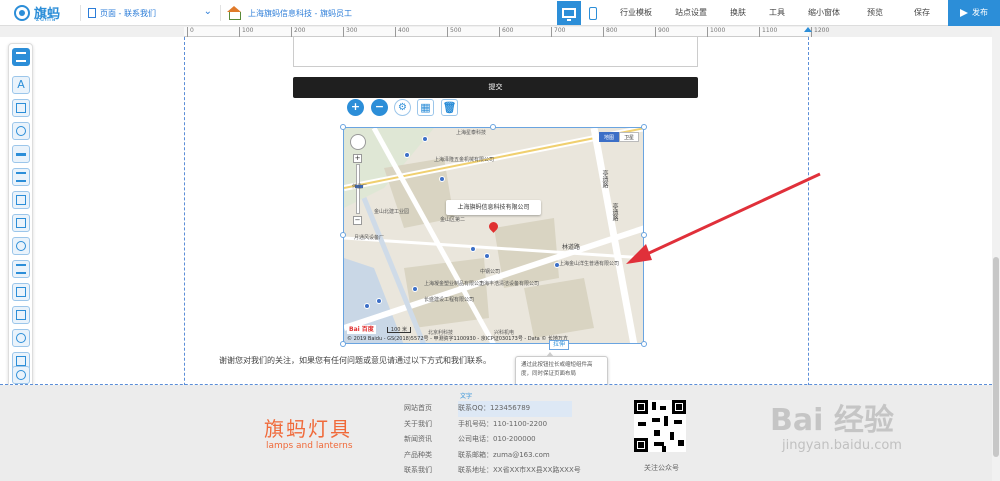 This screenshot has height=481, width=1000. I want to click on map-poi-label: 上海金山洋生普通有限公司, so click(589, 264).